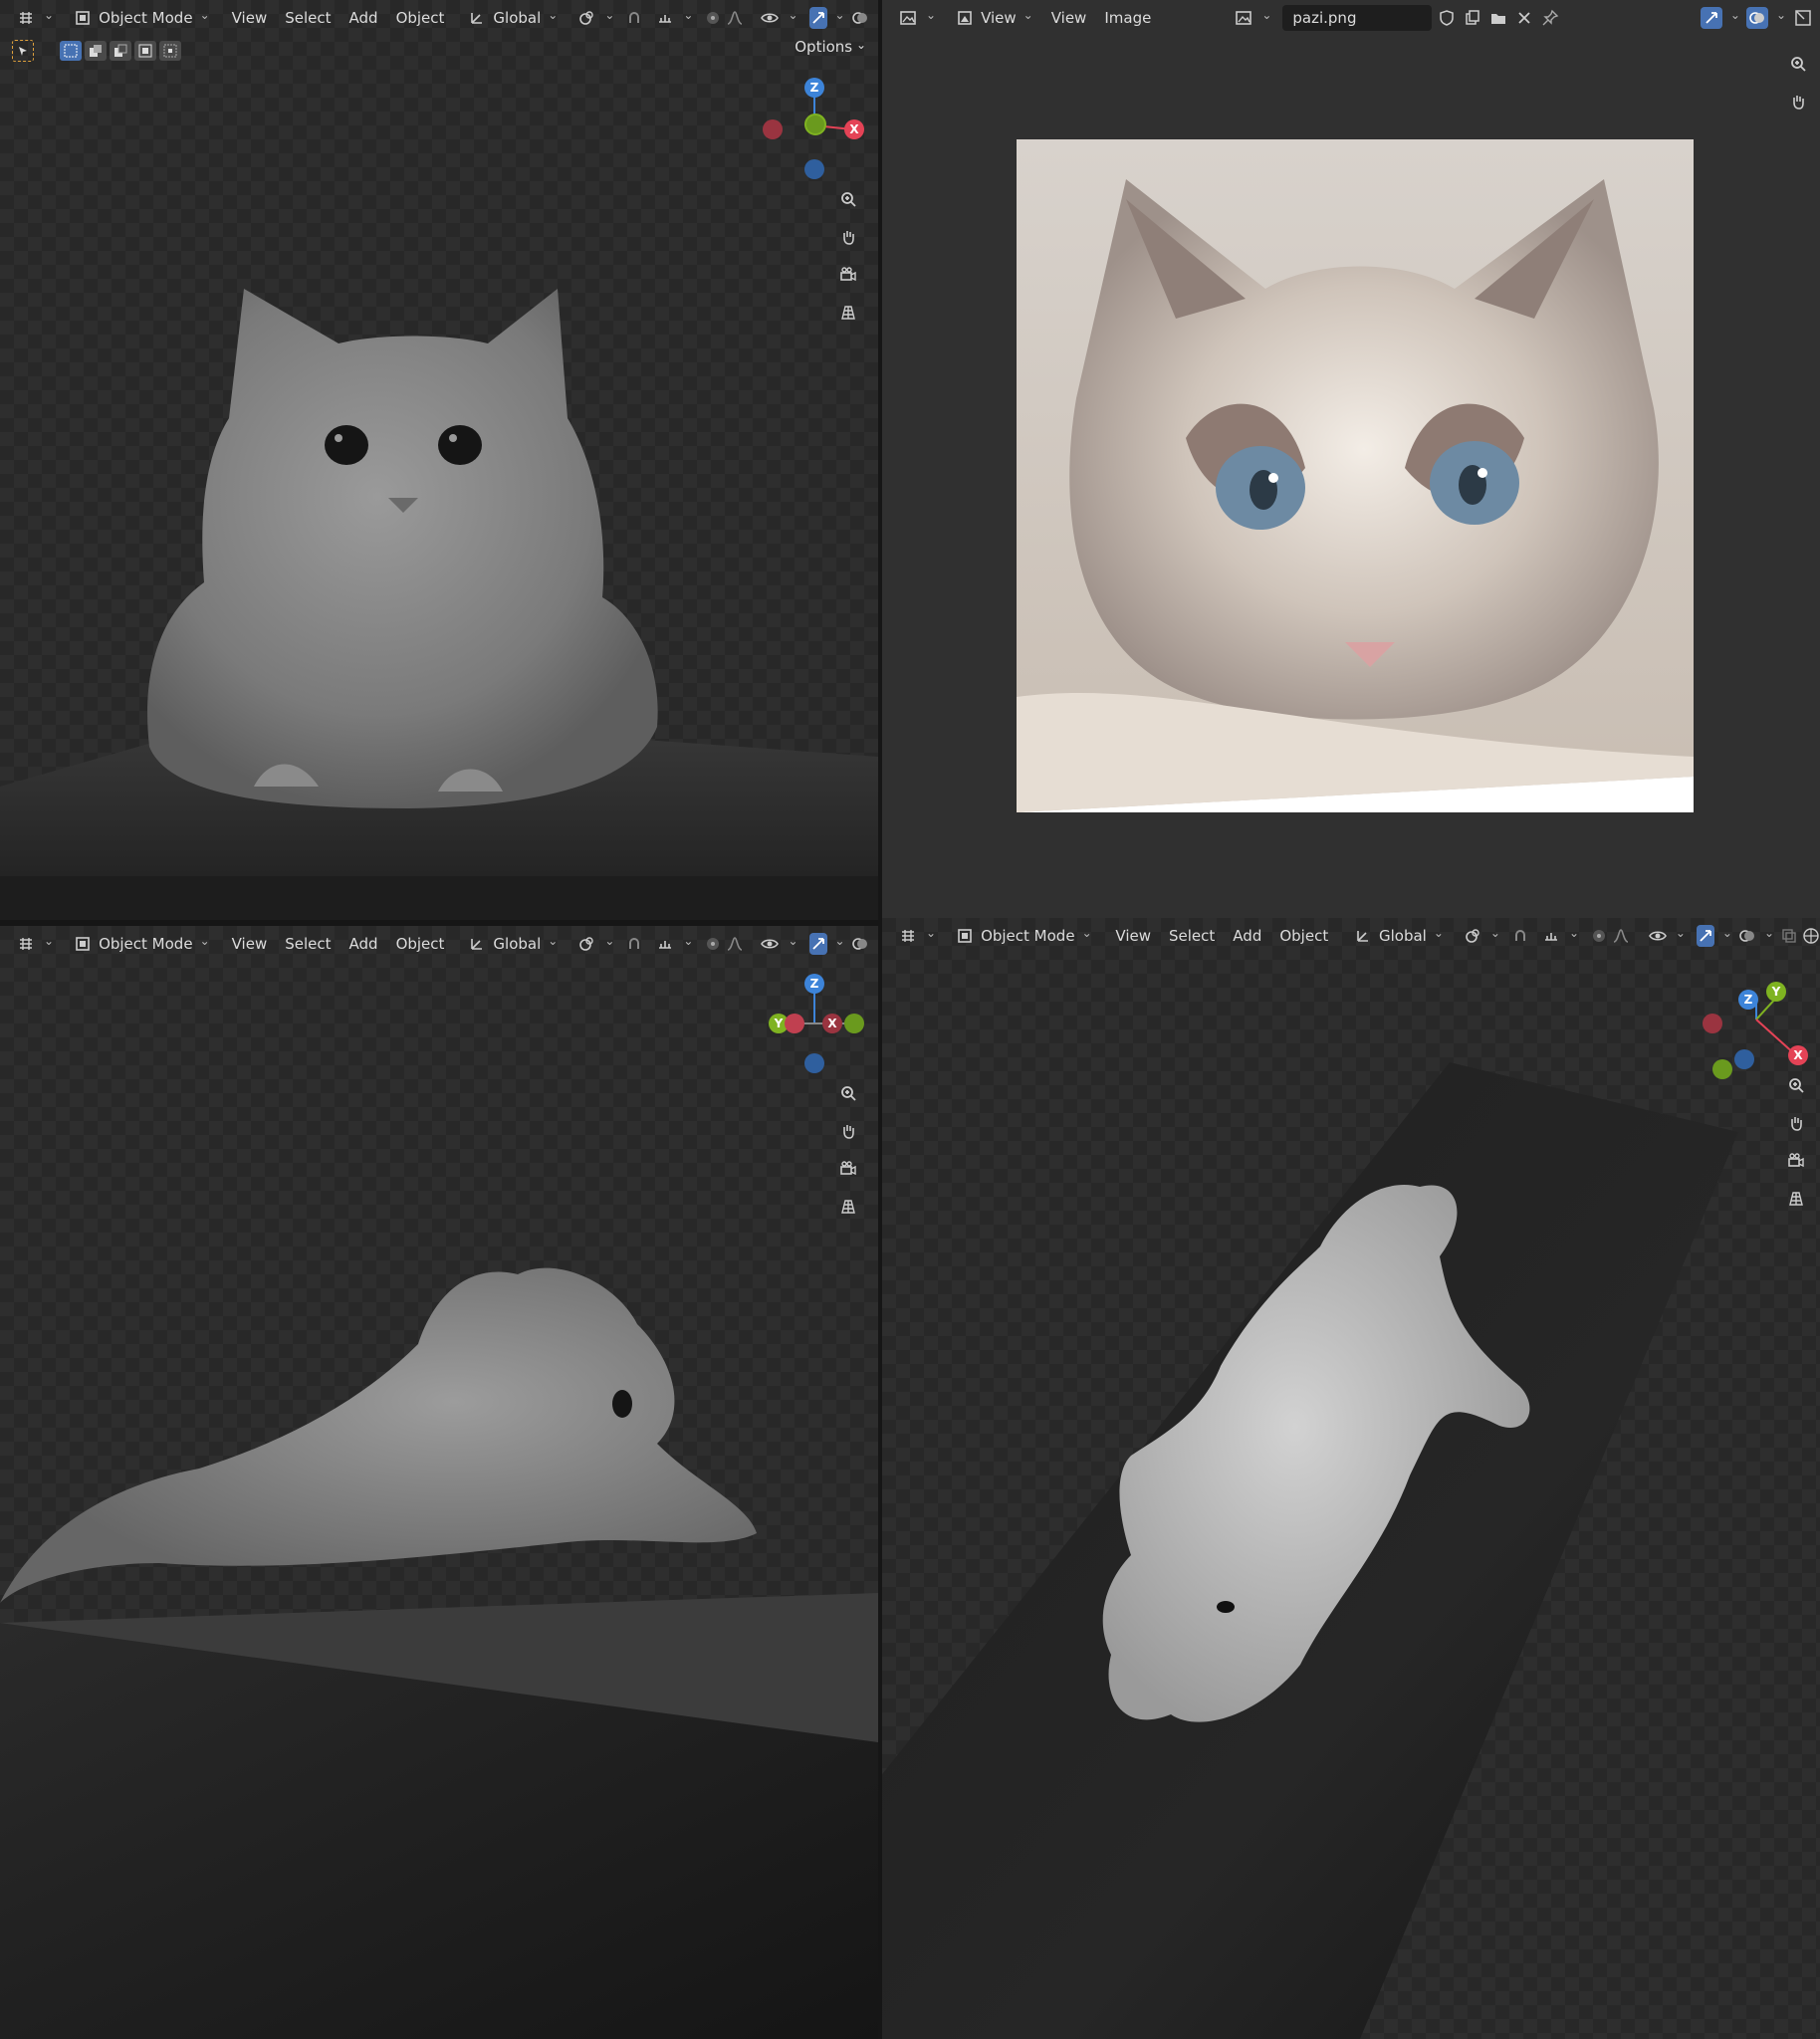 Image resolution: width=1820 pixels, height=2039 pixels. Describe the element at coordinates (993, 18) in the screenshot. I see `view-mode-dropdown: View` at that location.